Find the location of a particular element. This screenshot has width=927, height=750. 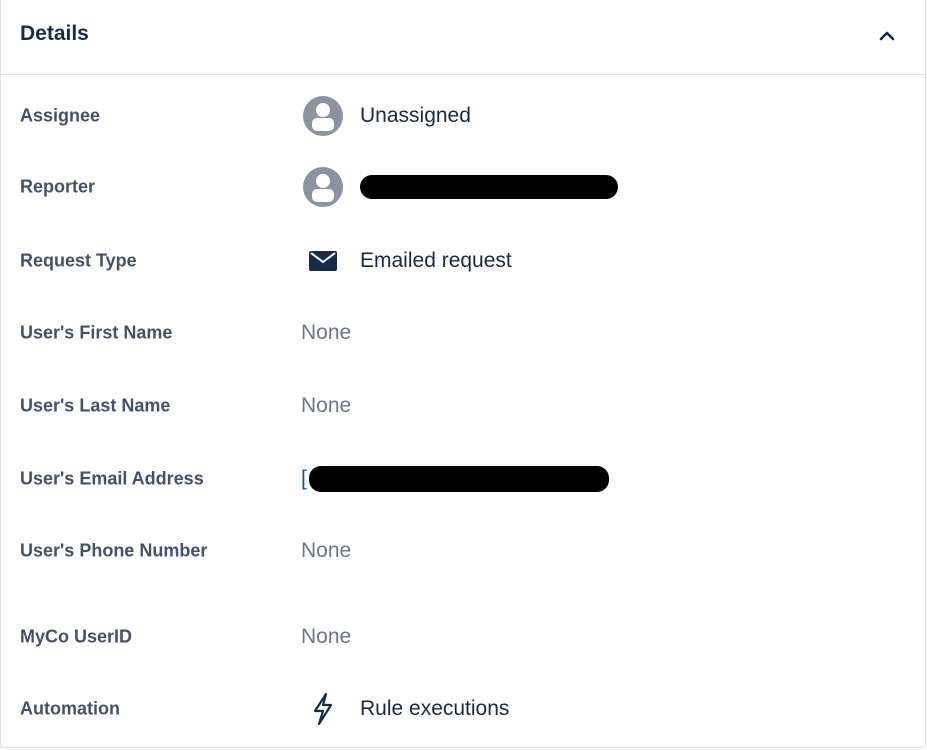

reporter-value is located at coordinates (459, 187).